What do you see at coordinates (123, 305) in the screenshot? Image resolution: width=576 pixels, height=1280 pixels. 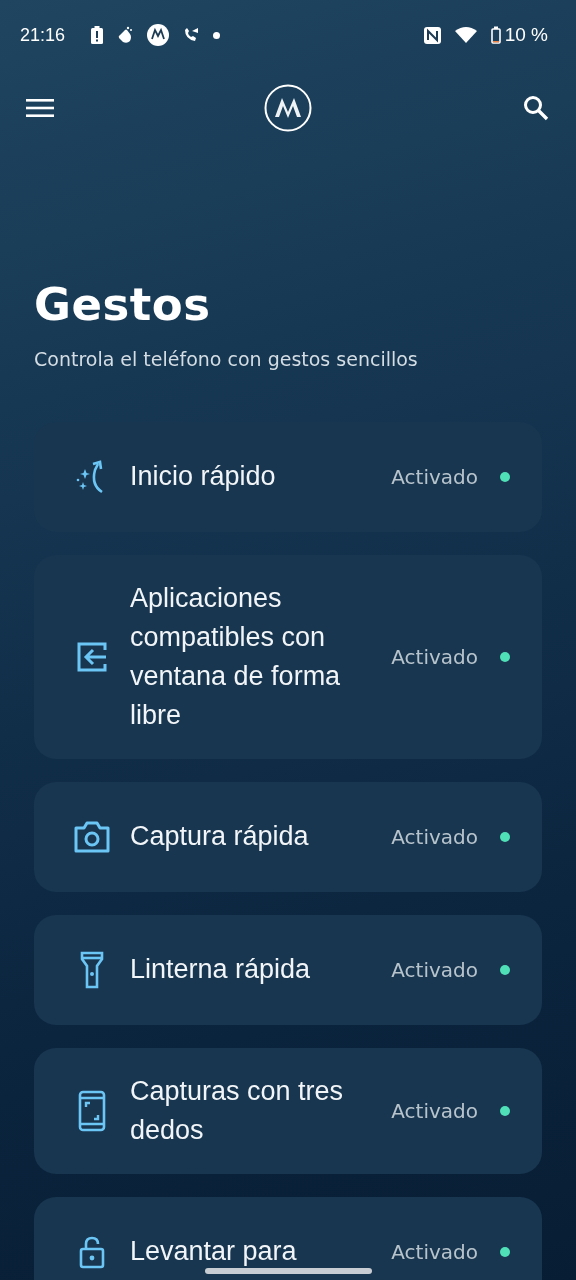 I see `page-title: Gestos` at bounding box center [123, 305].